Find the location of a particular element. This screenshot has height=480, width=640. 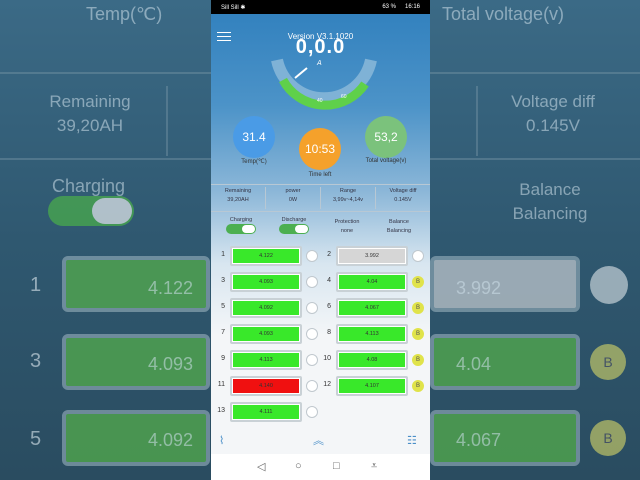

bg-voltage-diff-value: 0.145V is located at coordinates (553, 125).